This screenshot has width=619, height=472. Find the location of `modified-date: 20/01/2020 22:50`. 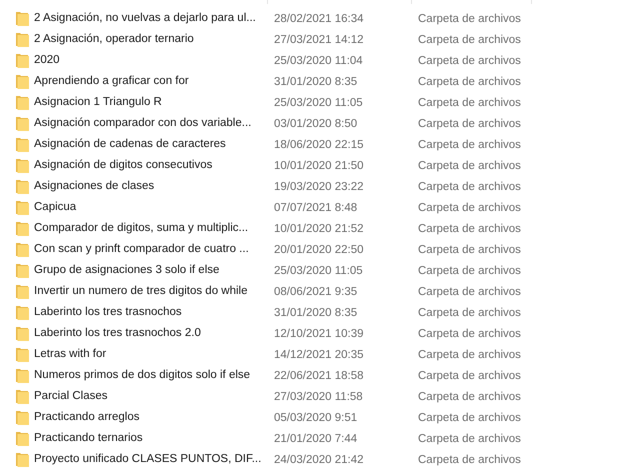

modified-date: 20/01/2020 22:50 is located at coordinates (319, 250).